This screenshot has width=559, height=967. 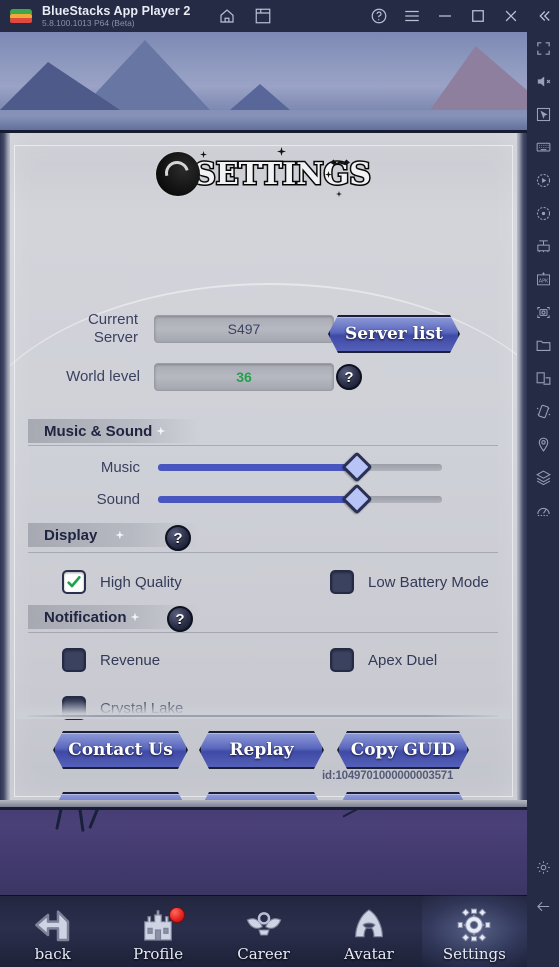 I want to click on checkbox-row-revenue: Revenue, so click(x=111, y=660).